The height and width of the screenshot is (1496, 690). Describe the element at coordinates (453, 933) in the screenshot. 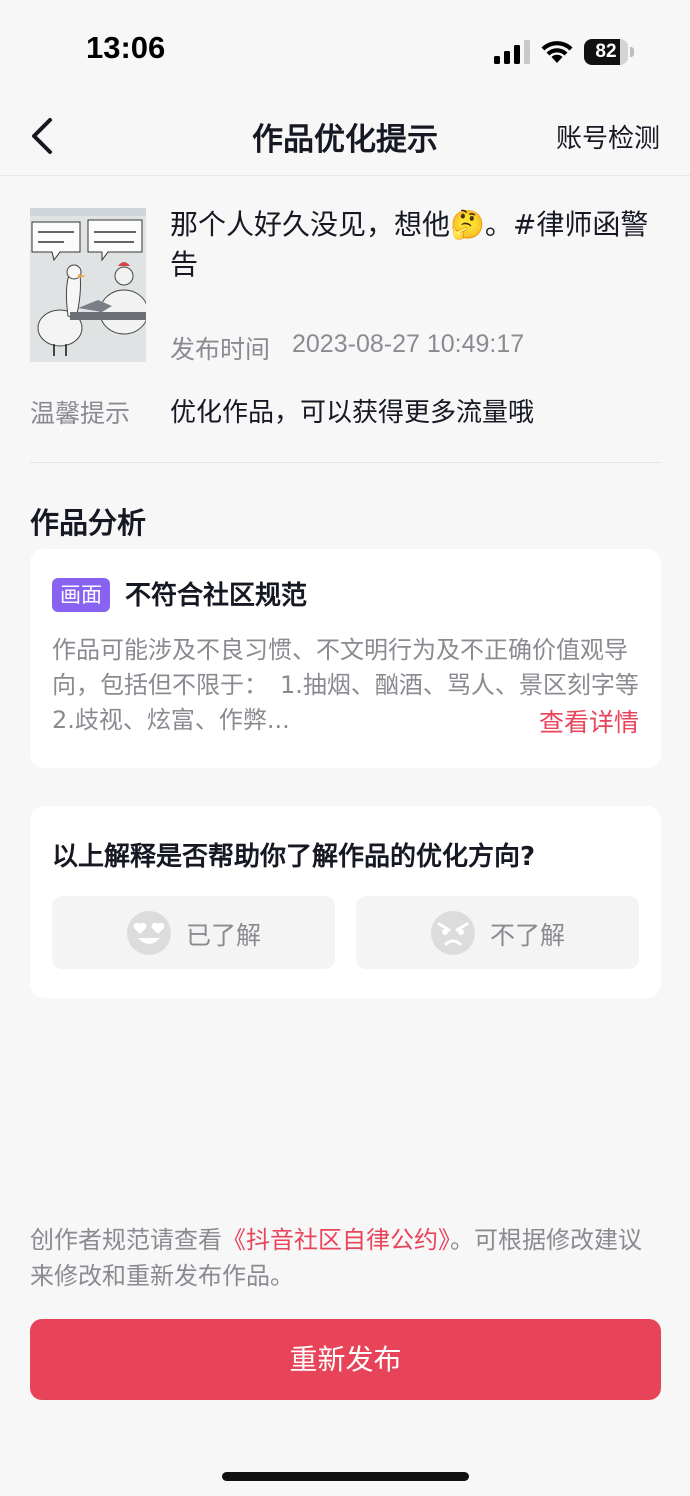

I see `angry-emoji-icon` at that location.